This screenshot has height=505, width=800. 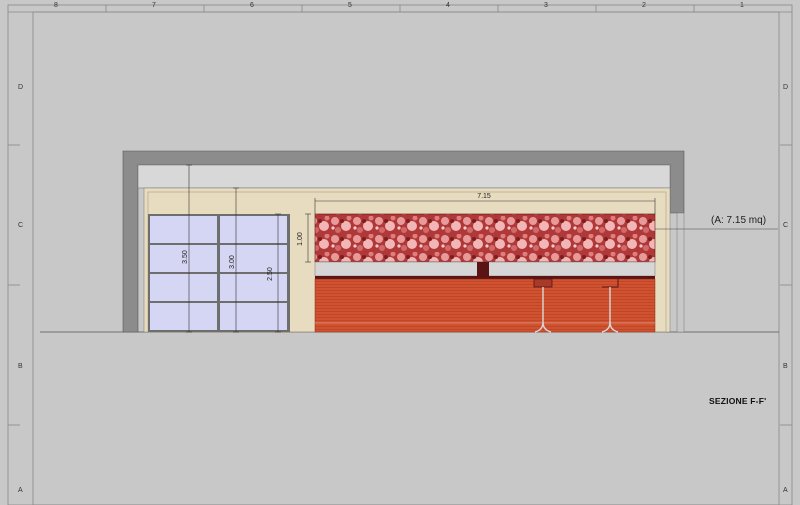 I want to click on area-callout: (A: 7.15 mq), so click(x=739, y=220).